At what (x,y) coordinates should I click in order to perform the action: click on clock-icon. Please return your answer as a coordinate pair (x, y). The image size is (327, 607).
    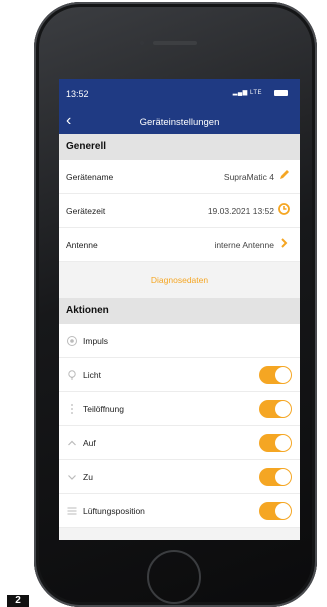
    Looking at the image, I should click on (284, 209).